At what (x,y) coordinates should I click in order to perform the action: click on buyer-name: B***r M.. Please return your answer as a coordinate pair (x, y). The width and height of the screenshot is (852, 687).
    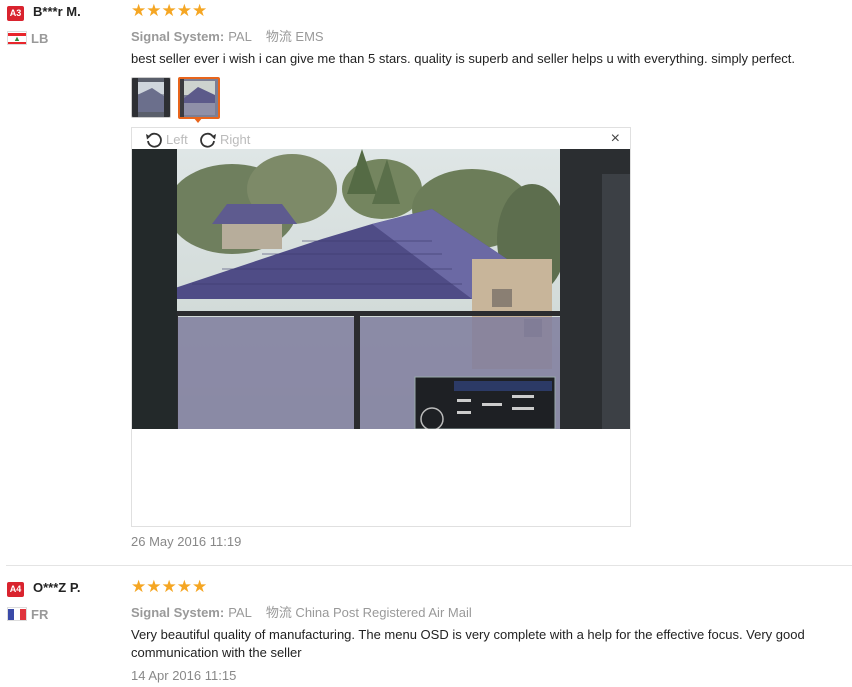
    Looking at the image, I should click on (57, 11).